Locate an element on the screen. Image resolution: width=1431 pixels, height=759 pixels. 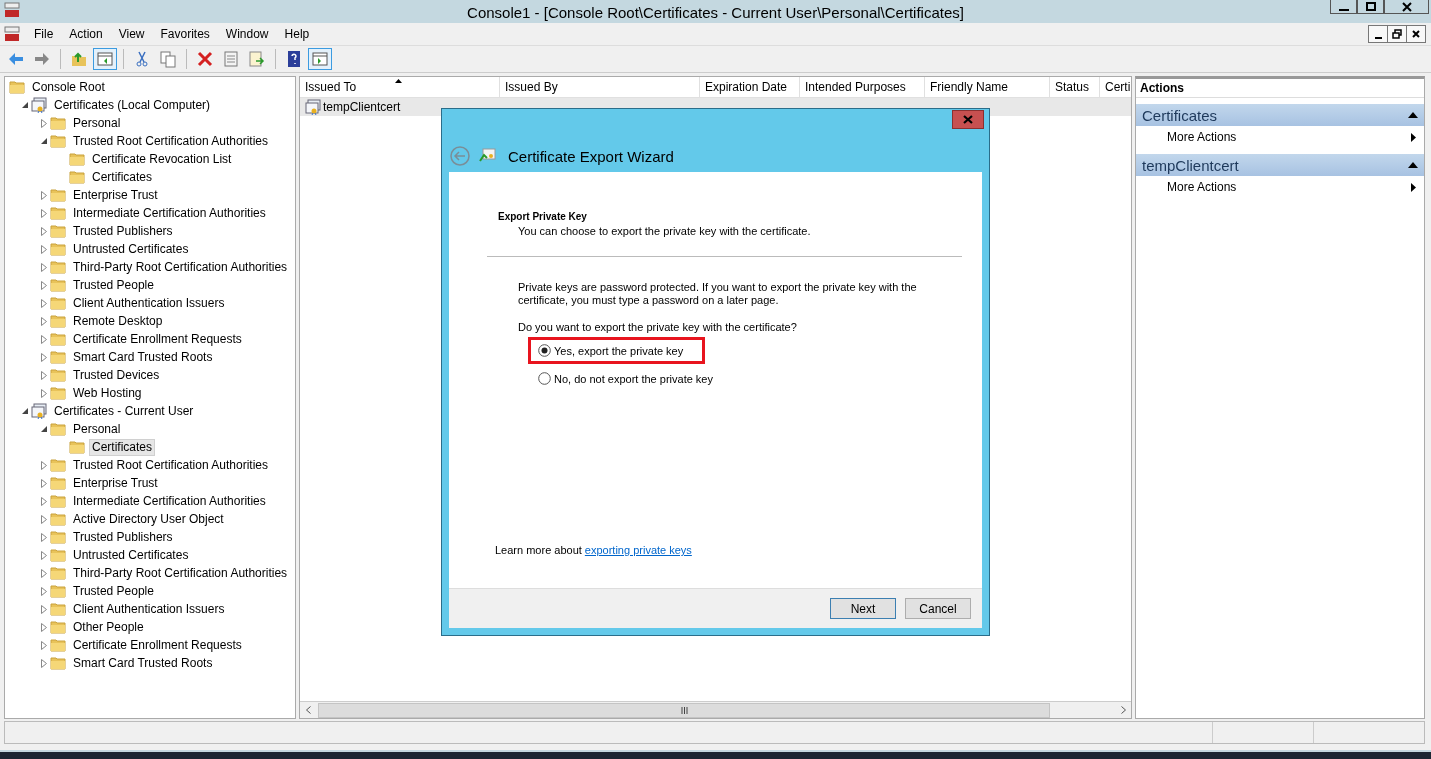
menu-item: View is located at coordinates (131, 34).